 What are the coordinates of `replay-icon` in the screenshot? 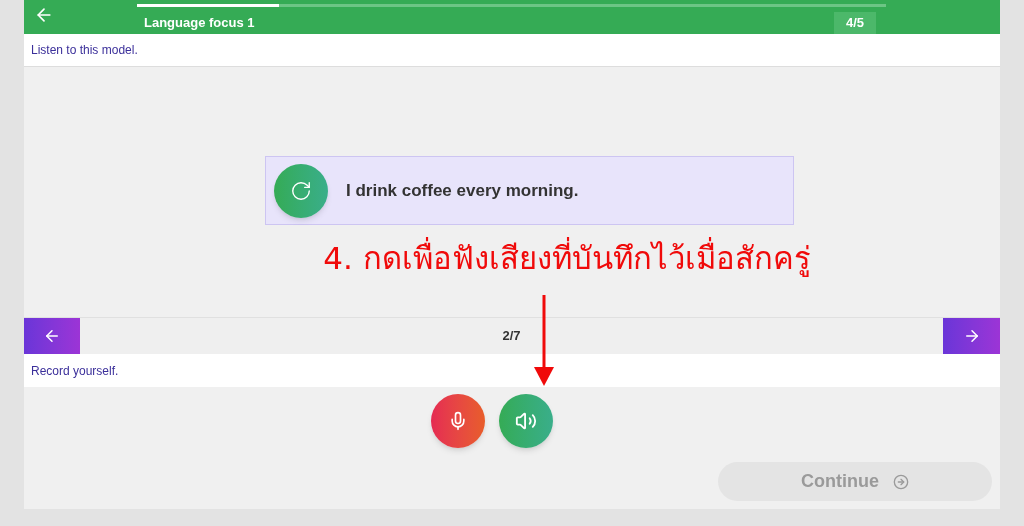 It's located at (301, 190).